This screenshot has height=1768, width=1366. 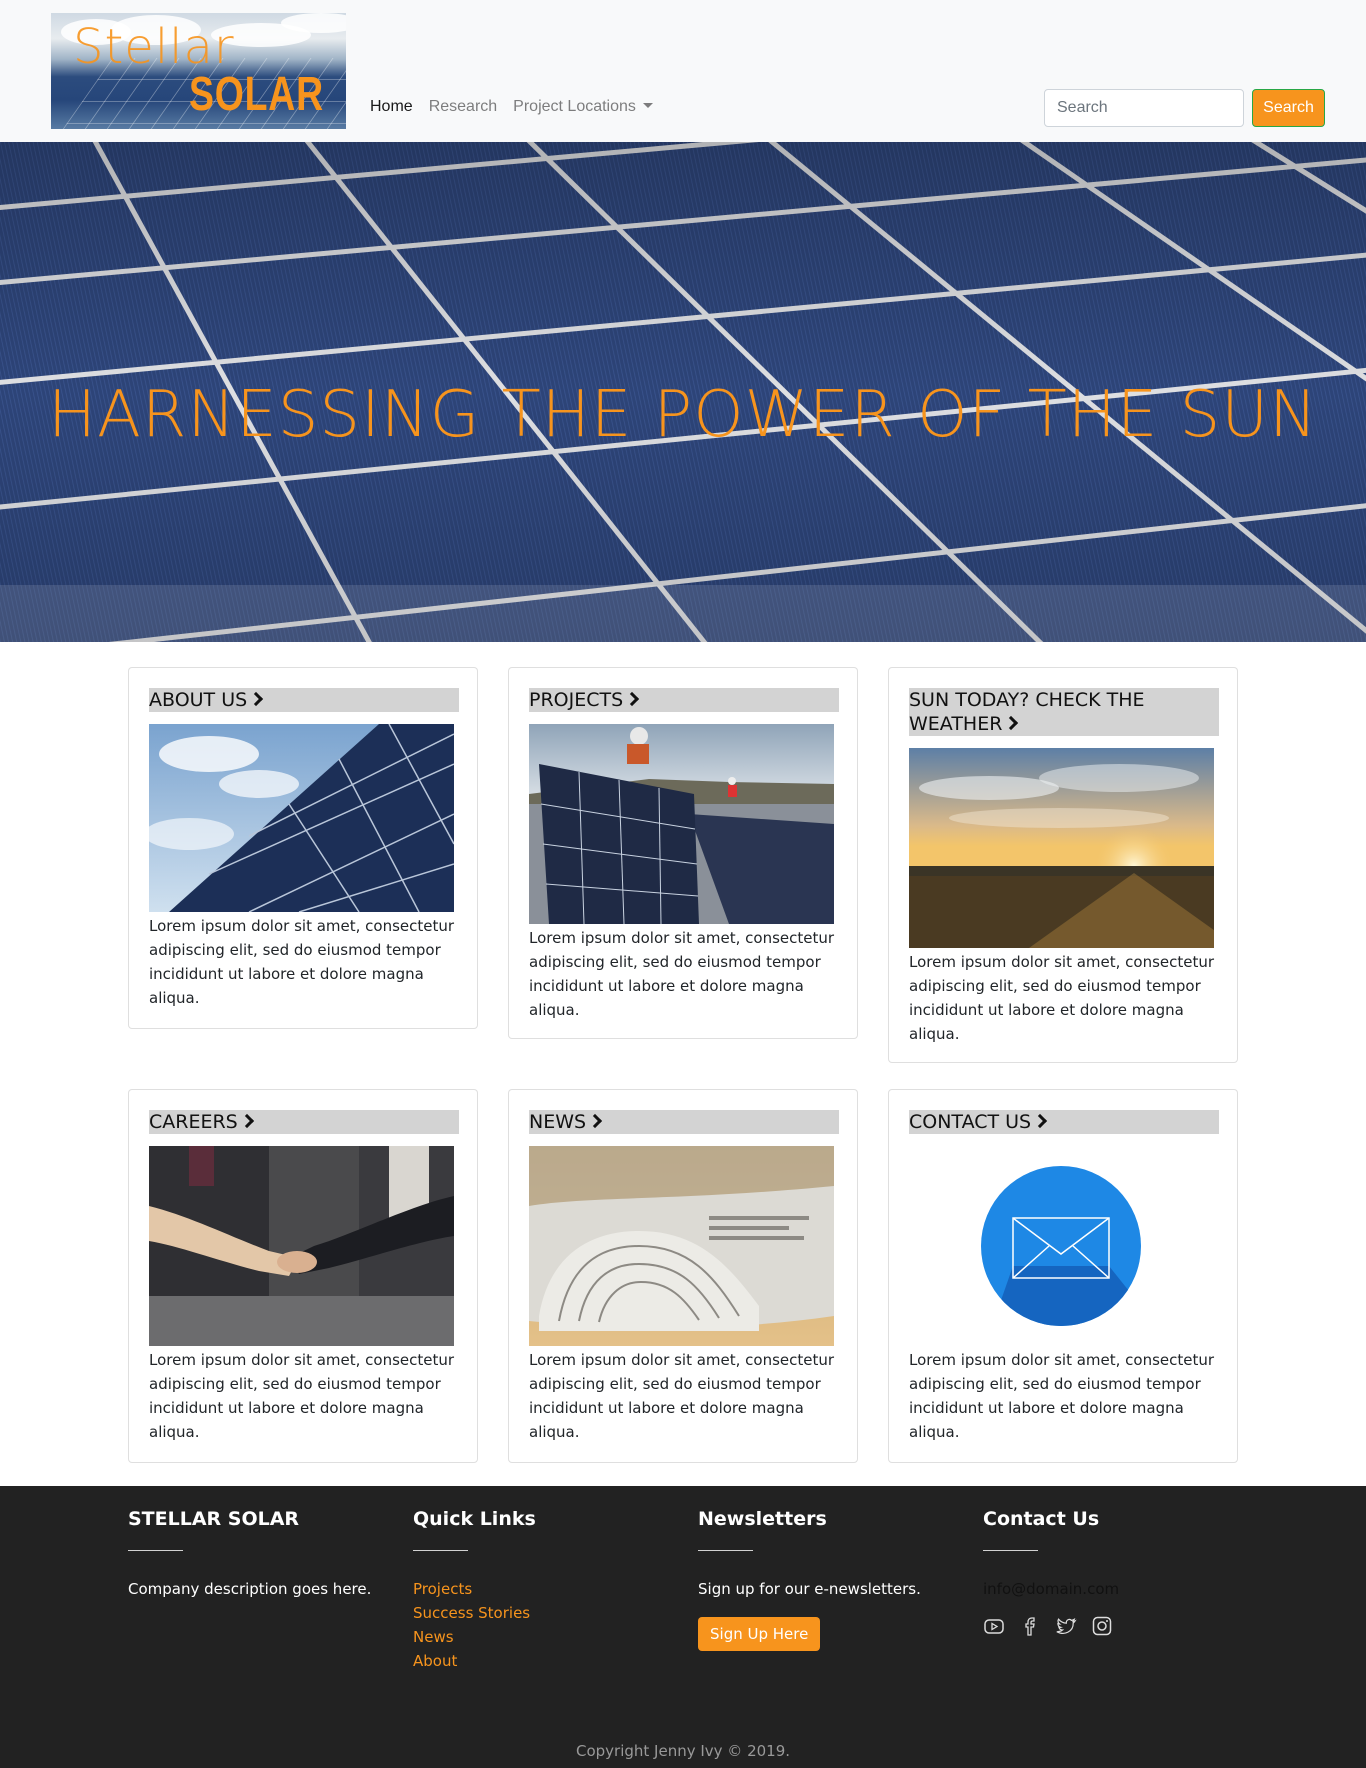 What do you see at coordinates (684, 700) in the screenshot?
I see `card-title: PROJECTS` at bounding box center [684, 700].